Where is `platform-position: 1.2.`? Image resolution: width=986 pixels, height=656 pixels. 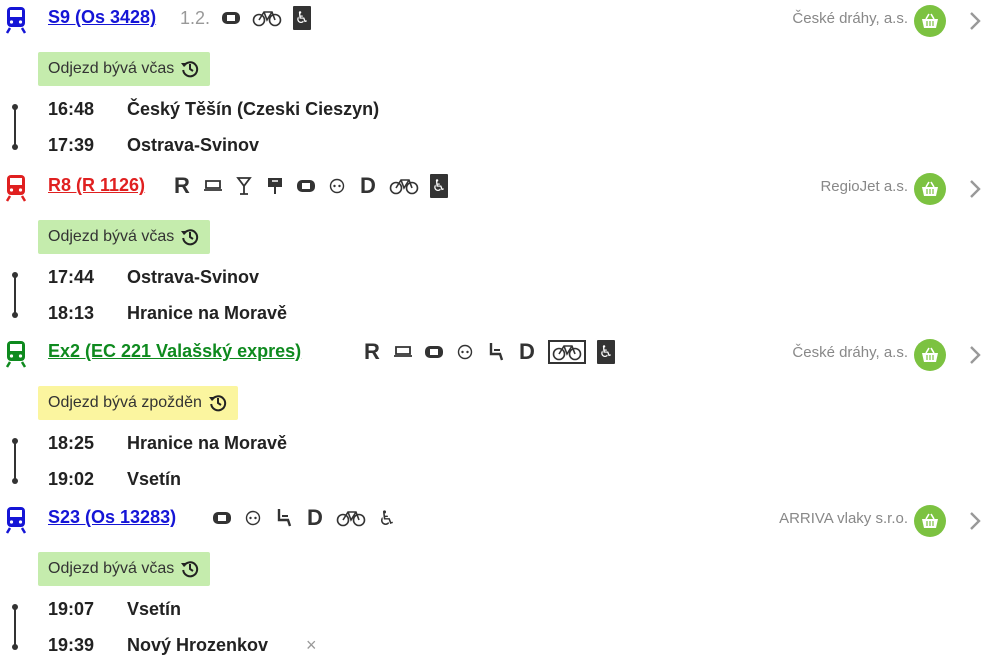 platform-position: 1.2. is located at coordinates (195, 17).